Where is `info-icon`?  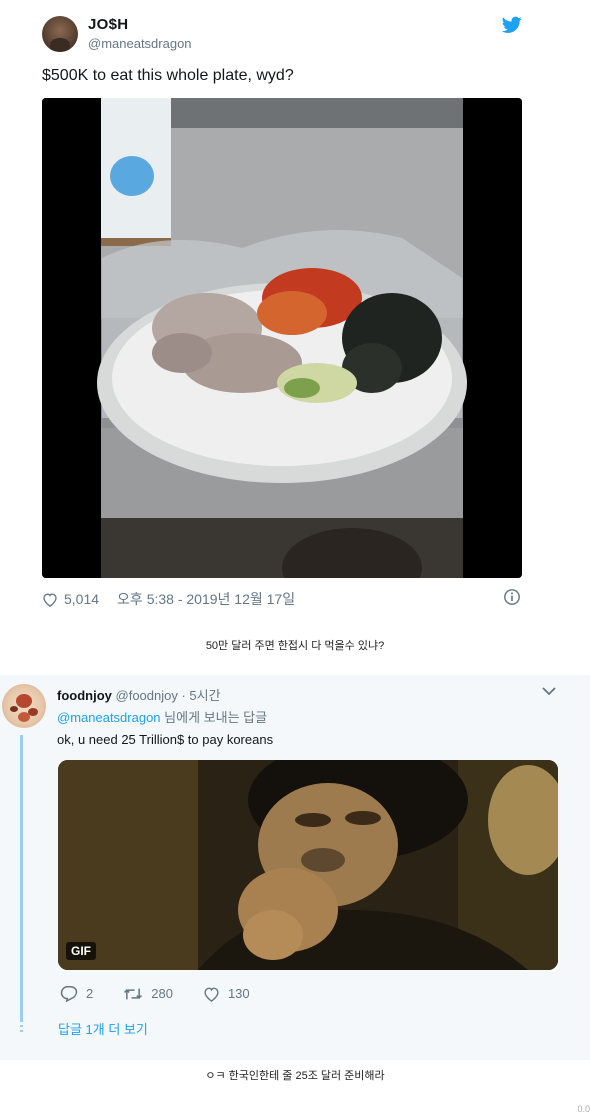 info-icon is located at coordinates (512, 597).